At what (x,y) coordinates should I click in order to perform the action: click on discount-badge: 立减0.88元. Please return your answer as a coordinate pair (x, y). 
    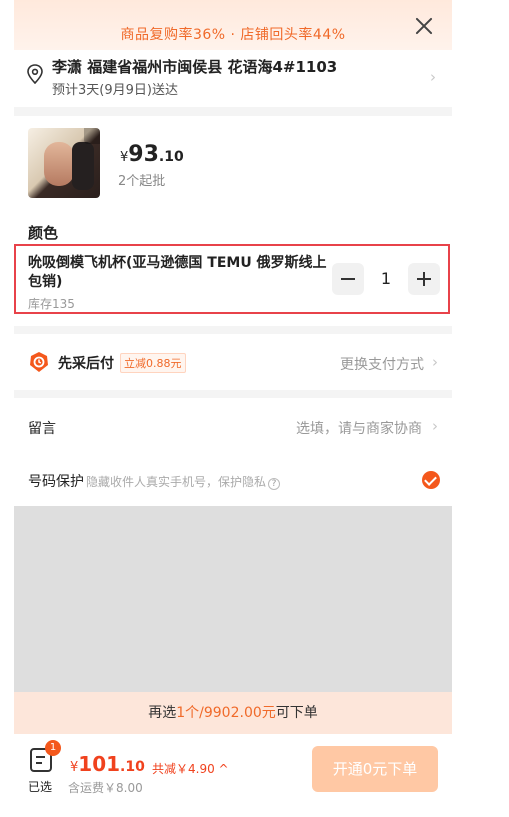
    Looking at the image, I should click on (153, 363).